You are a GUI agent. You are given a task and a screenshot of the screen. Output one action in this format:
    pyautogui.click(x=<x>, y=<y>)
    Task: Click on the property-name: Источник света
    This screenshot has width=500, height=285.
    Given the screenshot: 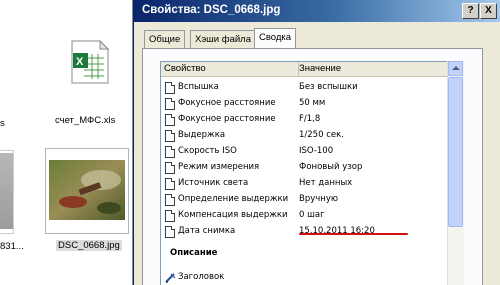 What is the action you would take?
    pyautogui.click(x=213, y=183)
    